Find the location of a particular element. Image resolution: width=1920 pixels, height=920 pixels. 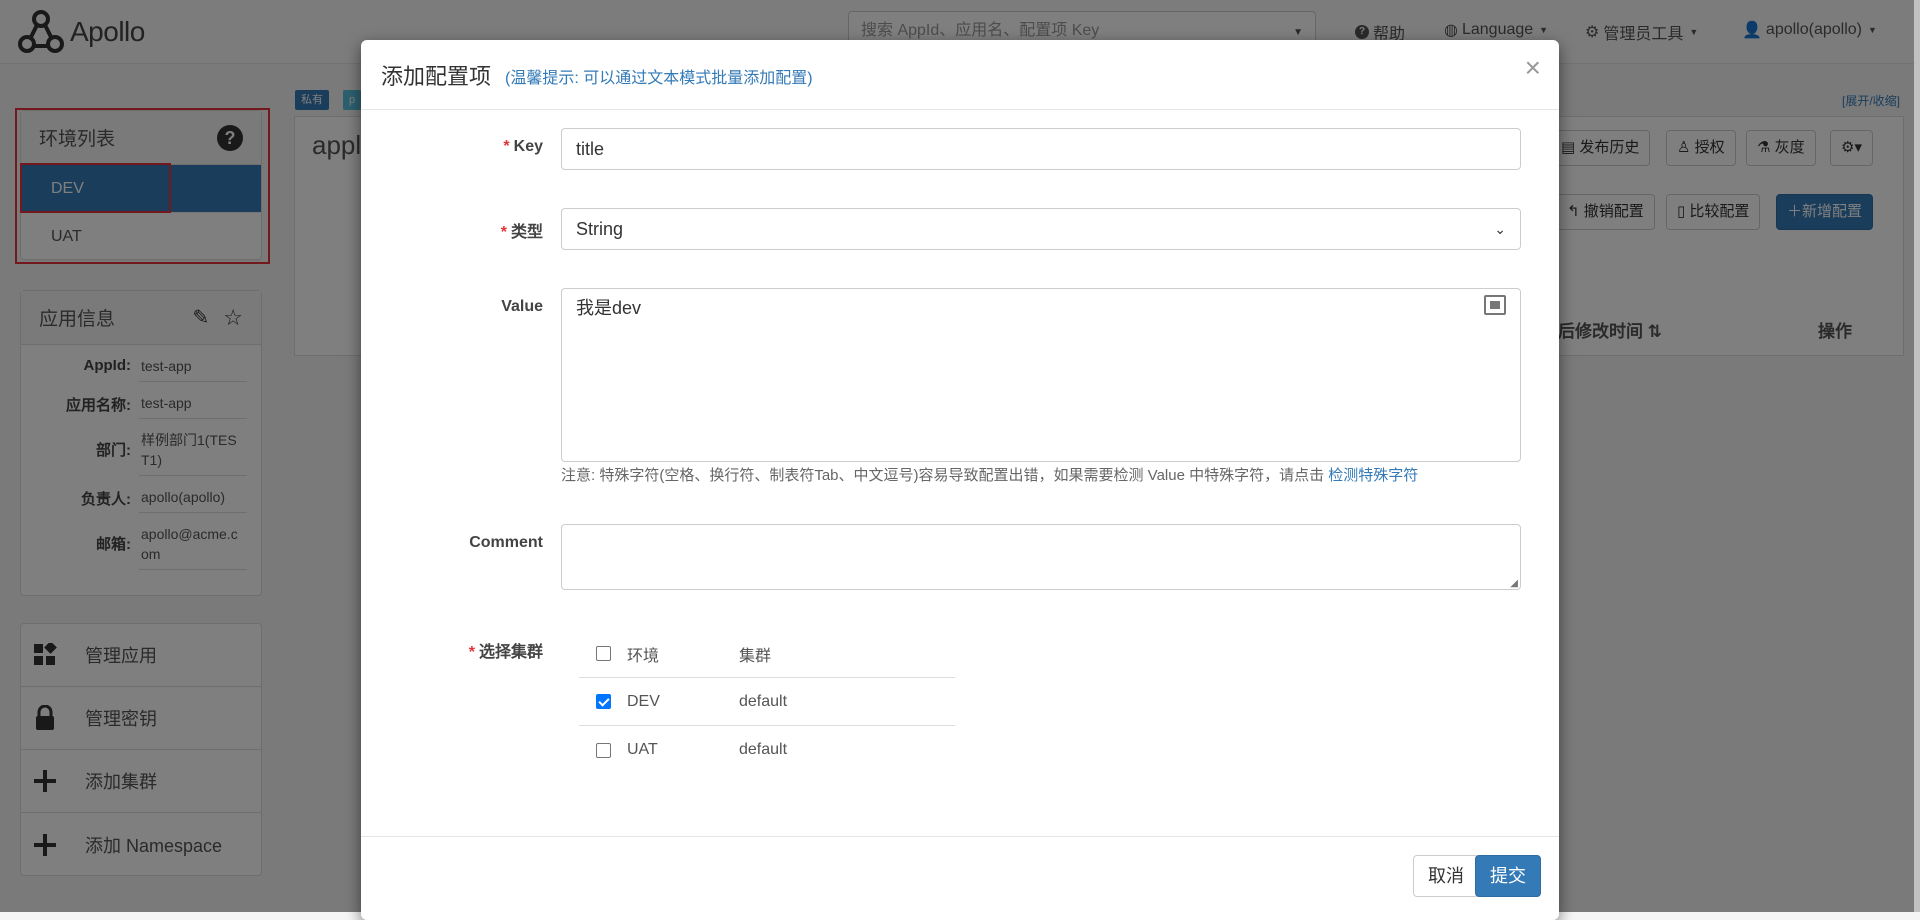

cluster-row-uat: UAT default is located at coordinates (767, 750).